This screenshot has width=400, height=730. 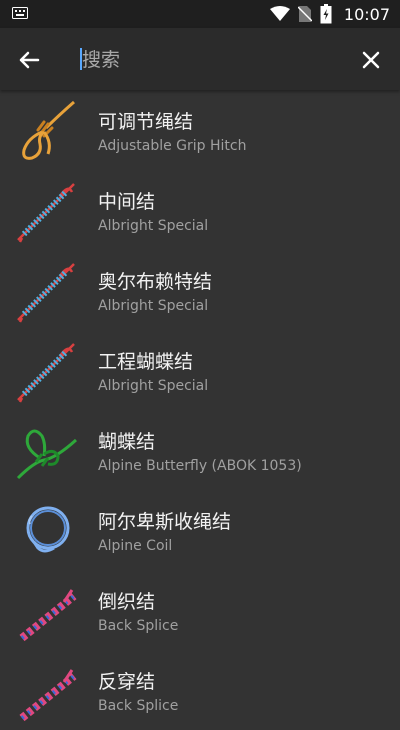 What do you see at coordinates (200, 466) in the screenshot?
I see `knot-subtitle: Alpine Butterfly (ABOK 1053)` at bounding box center [200, 466].